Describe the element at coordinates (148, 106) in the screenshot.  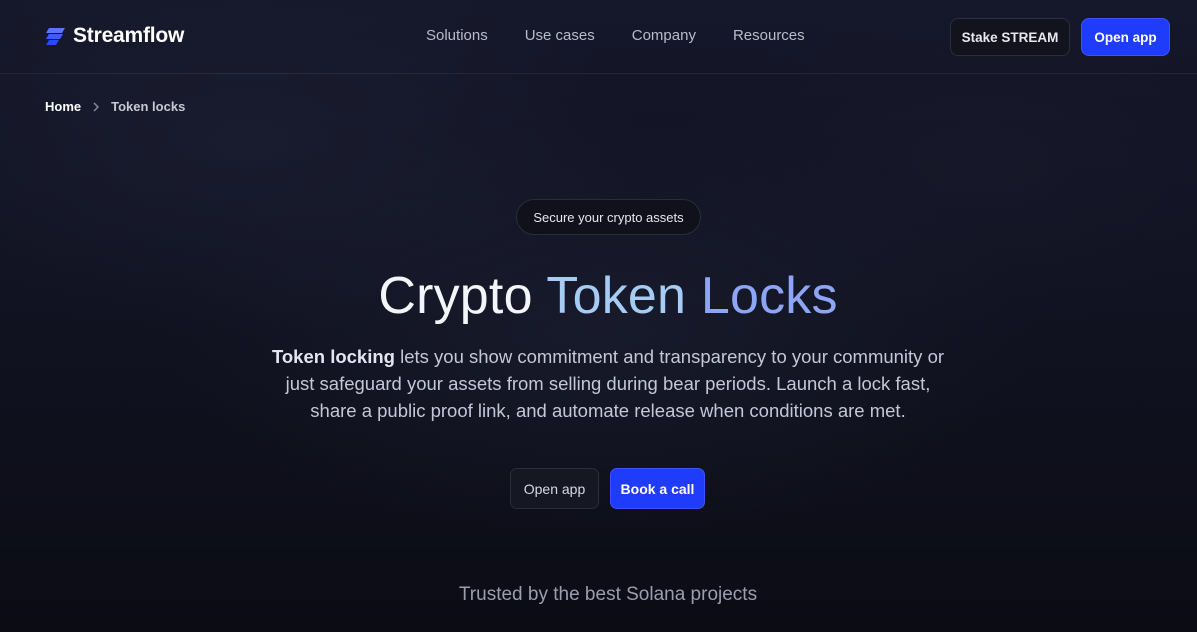
I see `breadcrumb-current: Token locks` at that location.